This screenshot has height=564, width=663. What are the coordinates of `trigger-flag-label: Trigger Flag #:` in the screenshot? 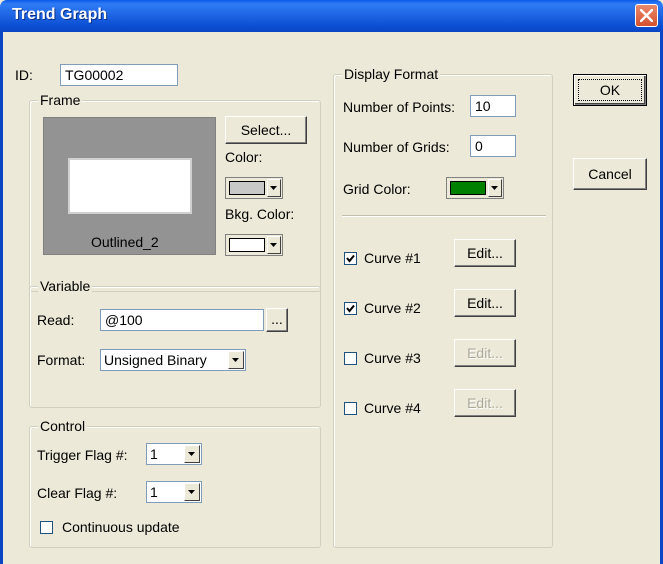 It's located at (82, 455).